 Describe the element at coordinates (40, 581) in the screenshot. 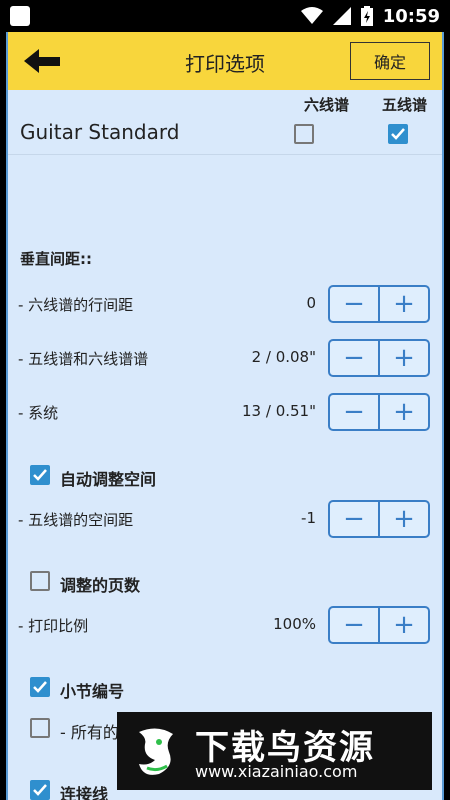

I see `page-count-checkbox` at that location.